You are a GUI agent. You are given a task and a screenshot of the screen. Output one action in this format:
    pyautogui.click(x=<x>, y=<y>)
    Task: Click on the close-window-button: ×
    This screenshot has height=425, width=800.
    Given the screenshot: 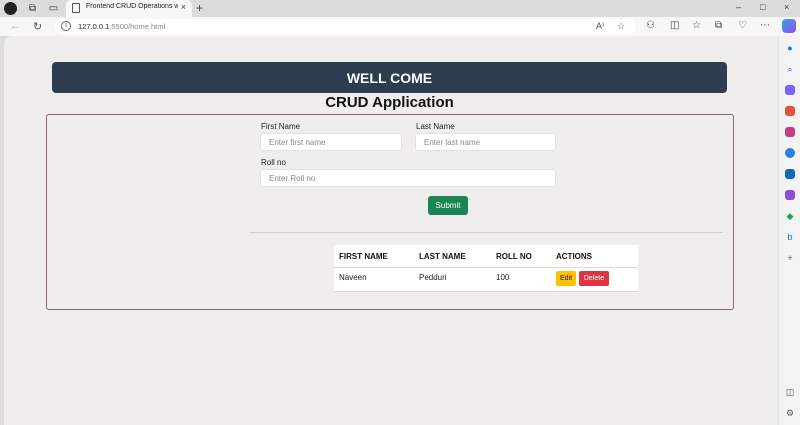 What is the action you would take?
    pyautogui.click(x=786, y=7)
    